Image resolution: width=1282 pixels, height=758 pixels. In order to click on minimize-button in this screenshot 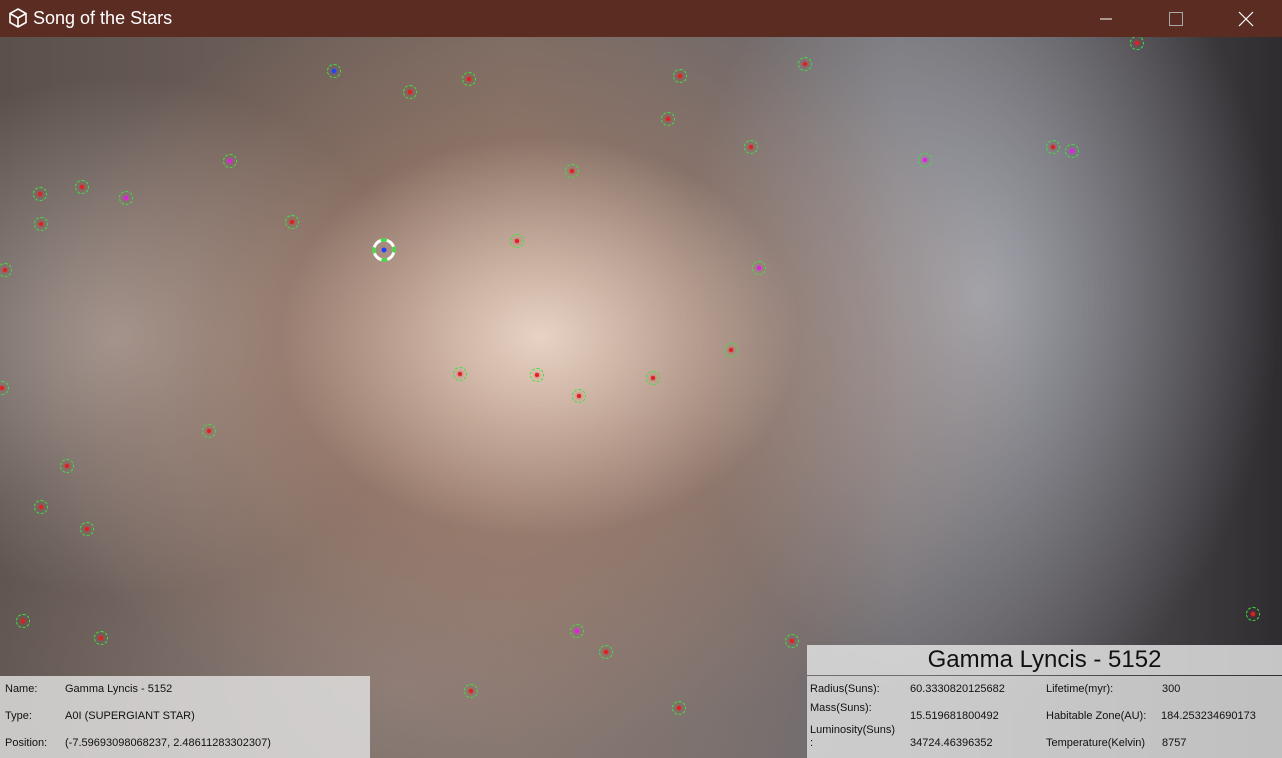, I will do `click(1106, 18)`.